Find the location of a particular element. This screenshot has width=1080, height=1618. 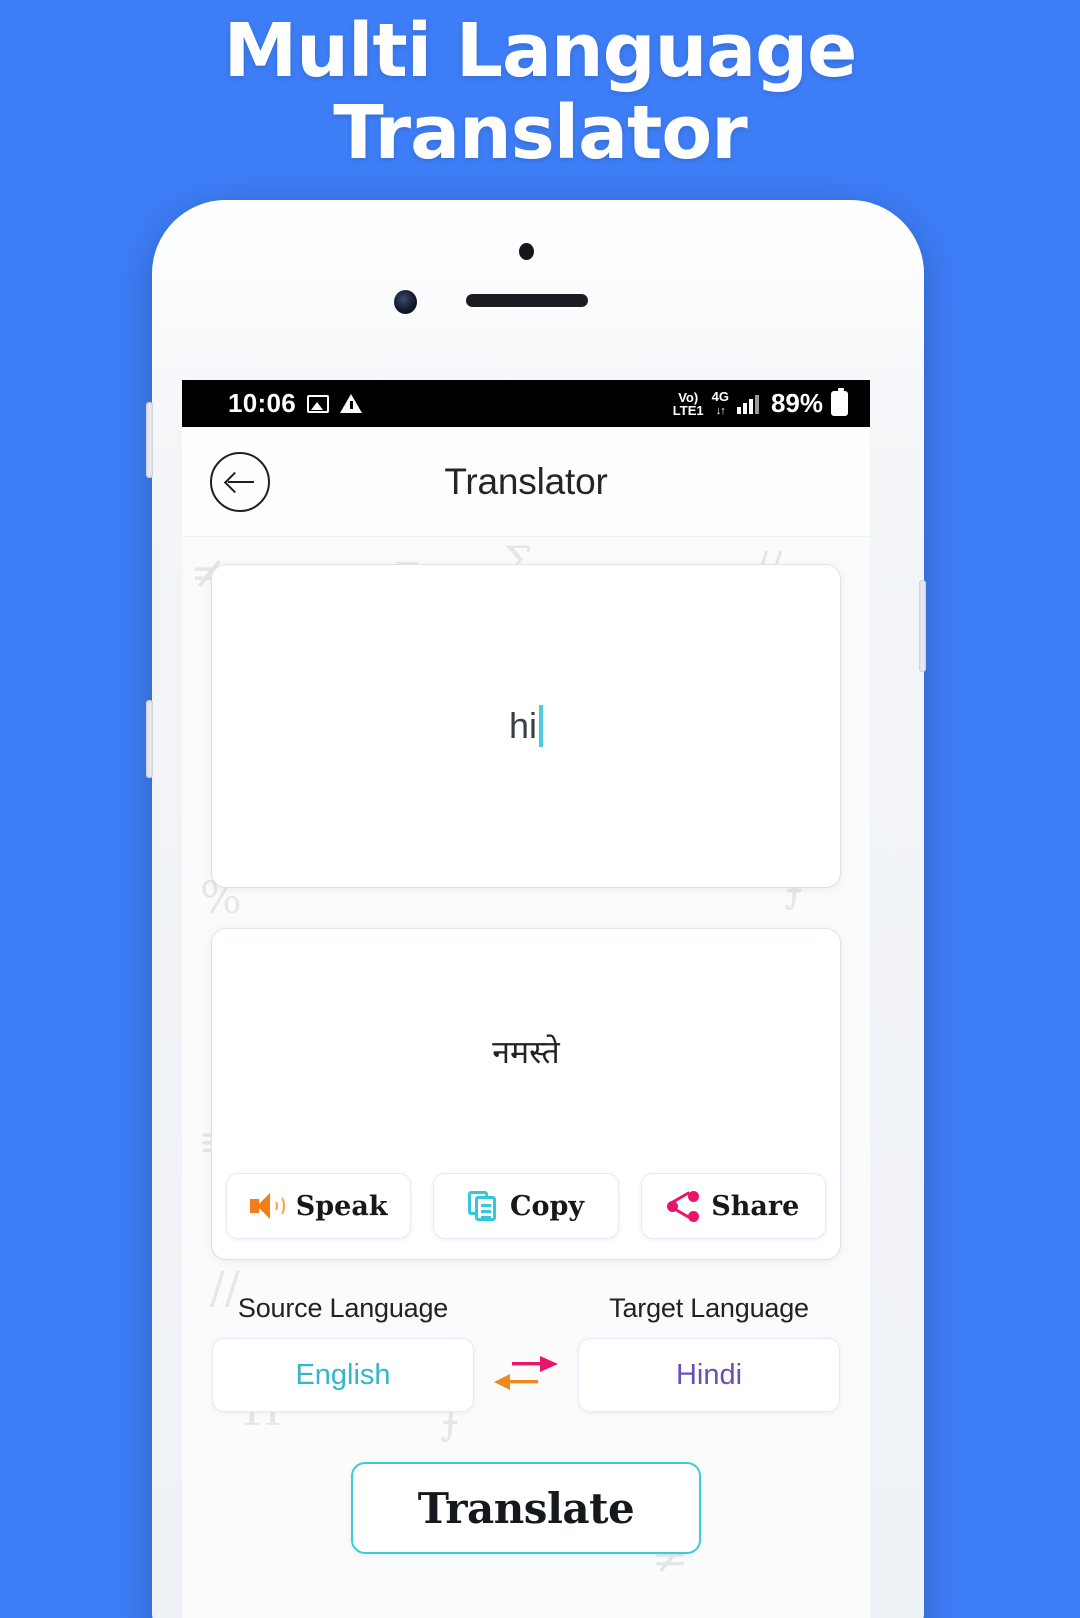

target-language-value: Hindi is located at coordinates (709, 1374).